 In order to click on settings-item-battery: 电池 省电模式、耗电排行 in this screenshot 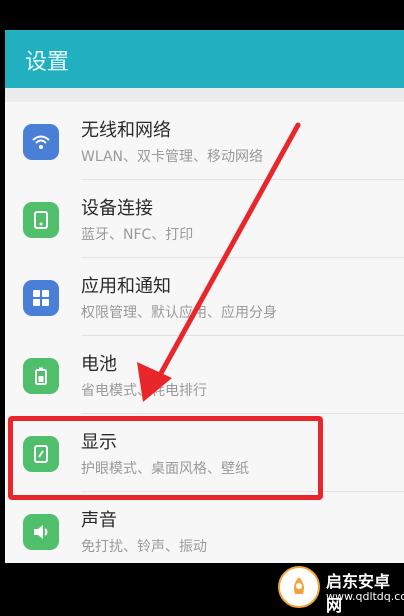, I will do `click(204, 375)`.